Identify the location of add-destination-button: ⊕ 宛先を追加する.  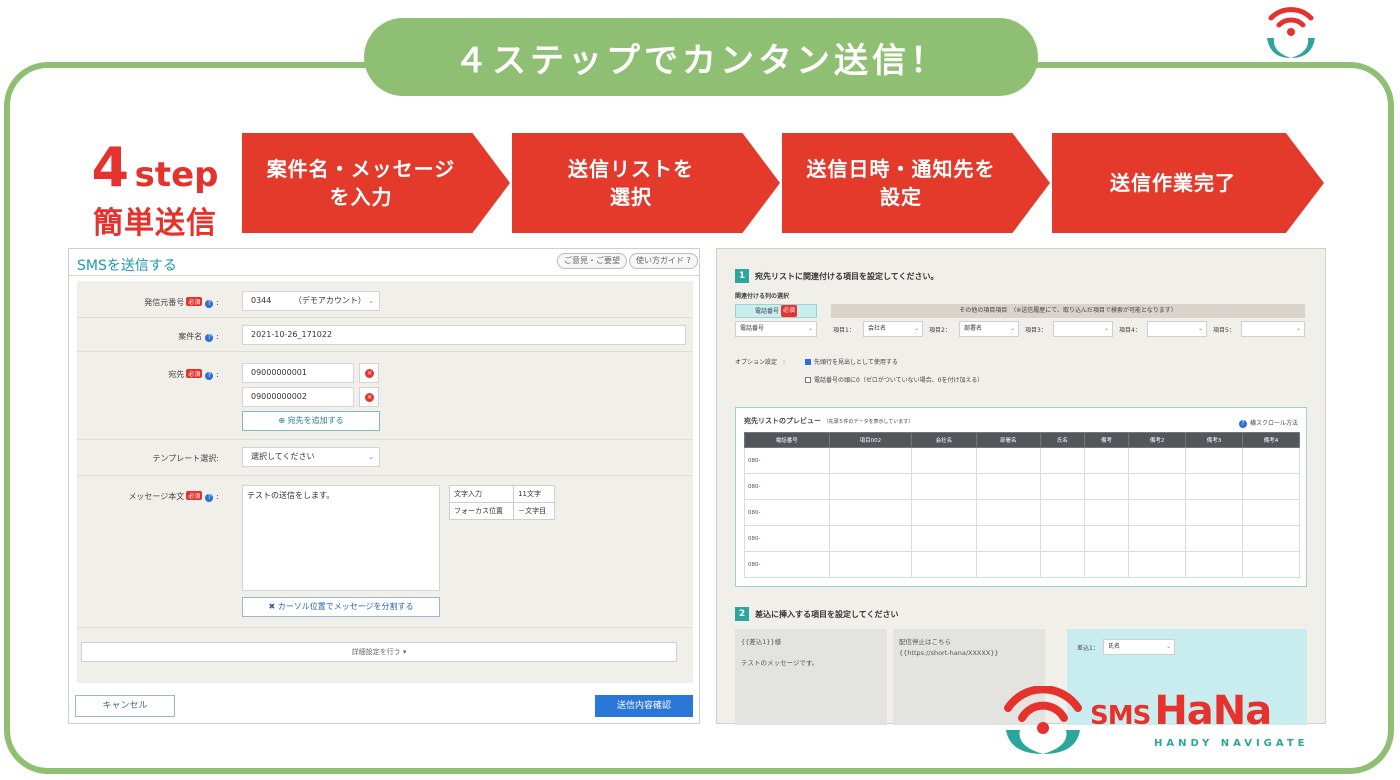
(311, 421).